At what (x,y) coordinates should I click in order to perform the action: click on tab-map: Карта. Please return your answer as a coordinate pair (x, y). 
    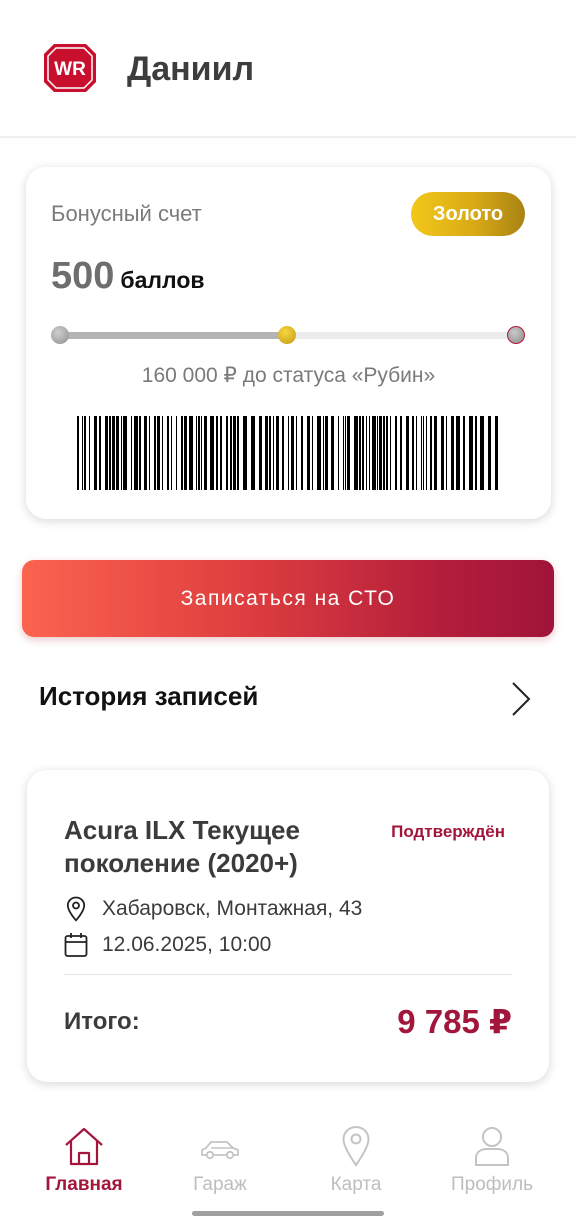
    Looking at the image, I should click on (356, 1164).